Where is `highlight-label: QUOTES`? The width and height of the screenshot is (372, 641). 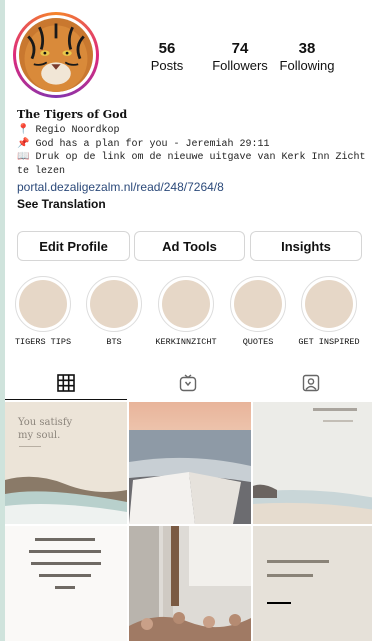 highlight-label: QUOTES is located at coordinates (258, 342).